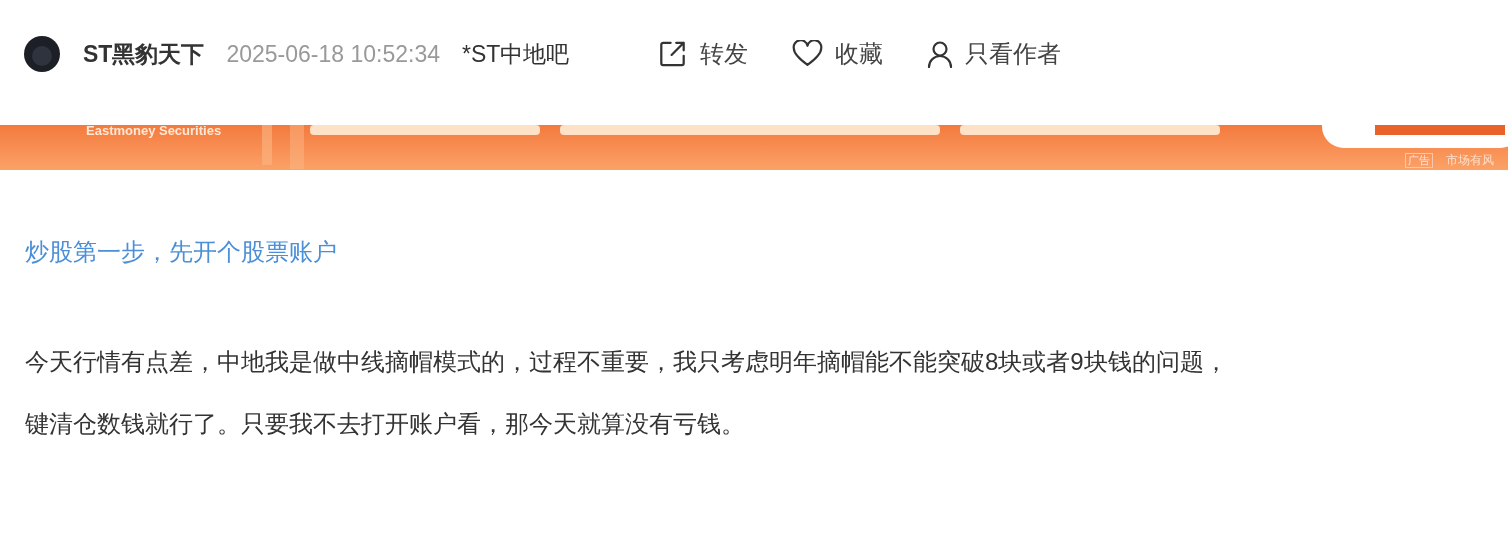  What do you see at coordinates (1470, 160) in the screenshot?
I see `risk-notice: 市场有风` at bounding box center [1470, 160].